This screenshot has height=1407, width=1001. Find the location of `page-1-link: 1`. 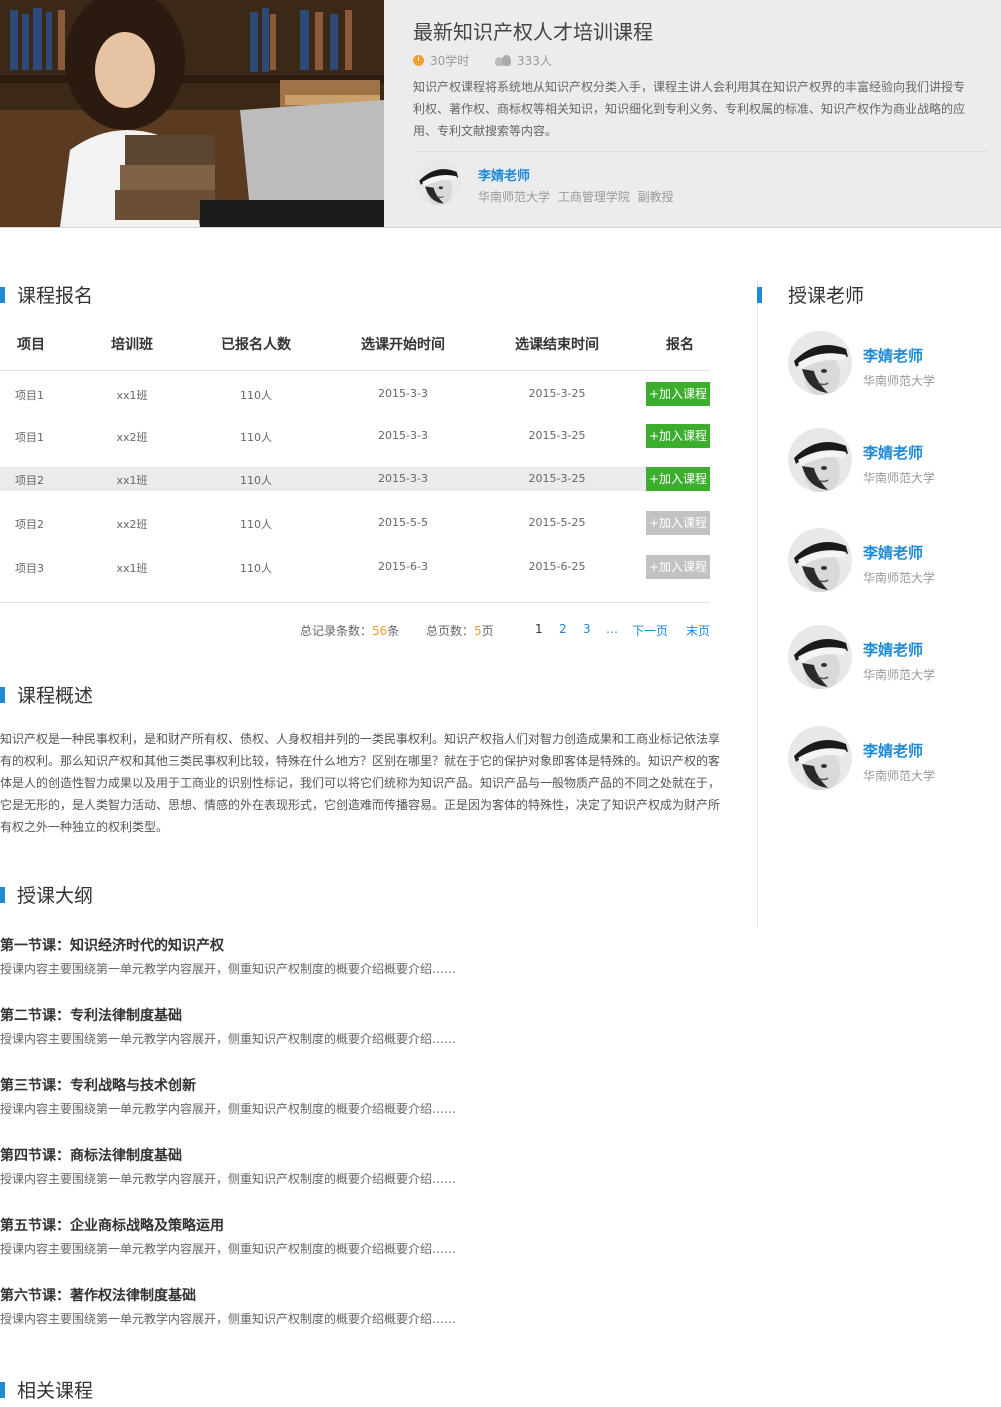

page-1-link: 1 is located at coordinates (539, 629).